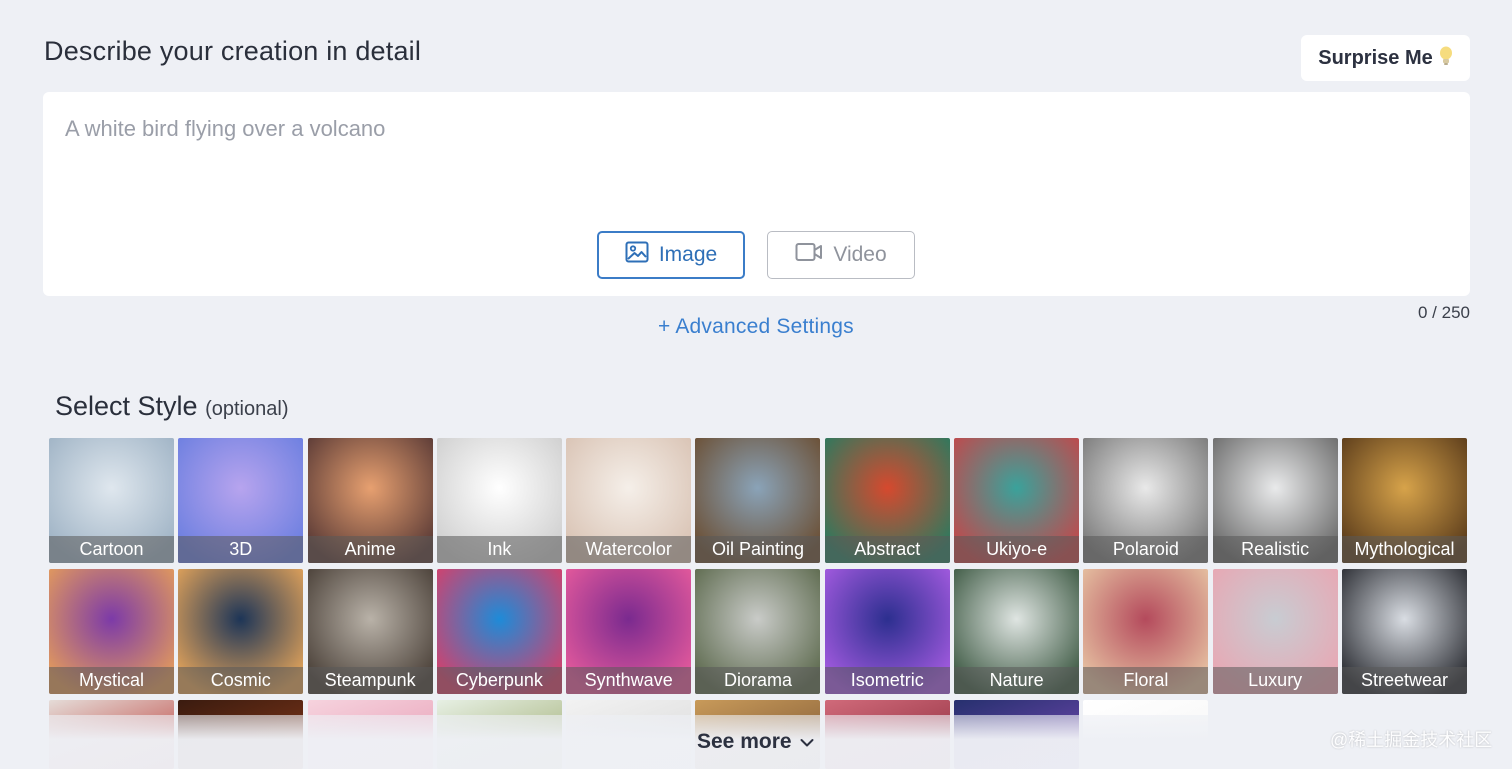 Image resolution: width=1512 pixels, height=769 pixels. What do you see at coordinates (1017, 680) in the screenshot?
I see `style-tile-label: Nature` at bounding box center [1017, 680].